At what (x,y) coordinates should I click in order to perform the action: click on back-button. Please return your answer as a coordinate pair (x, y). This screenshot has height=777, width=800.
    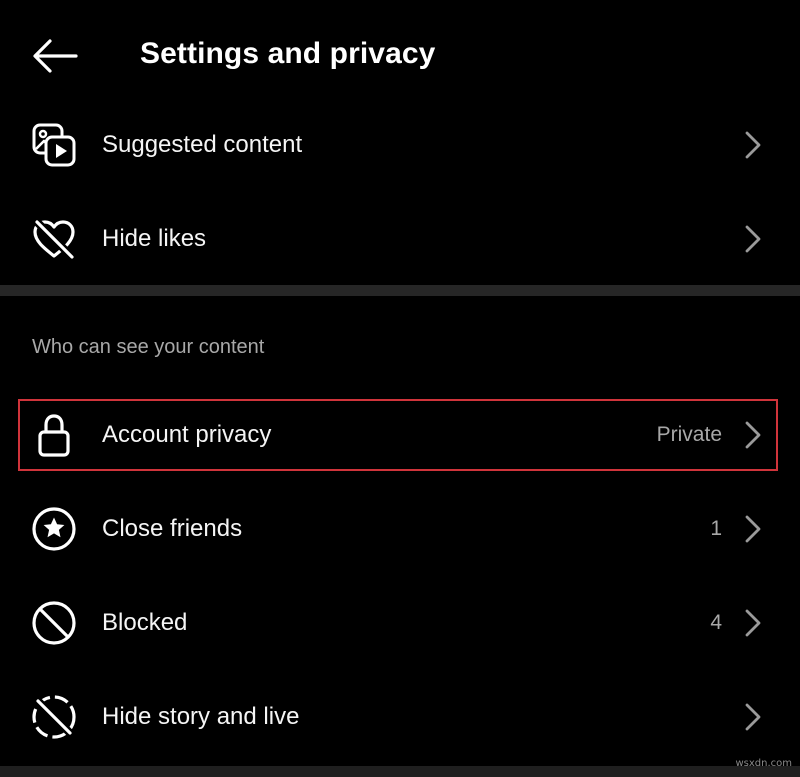
    Looking at the image, I should click on (54, 56).